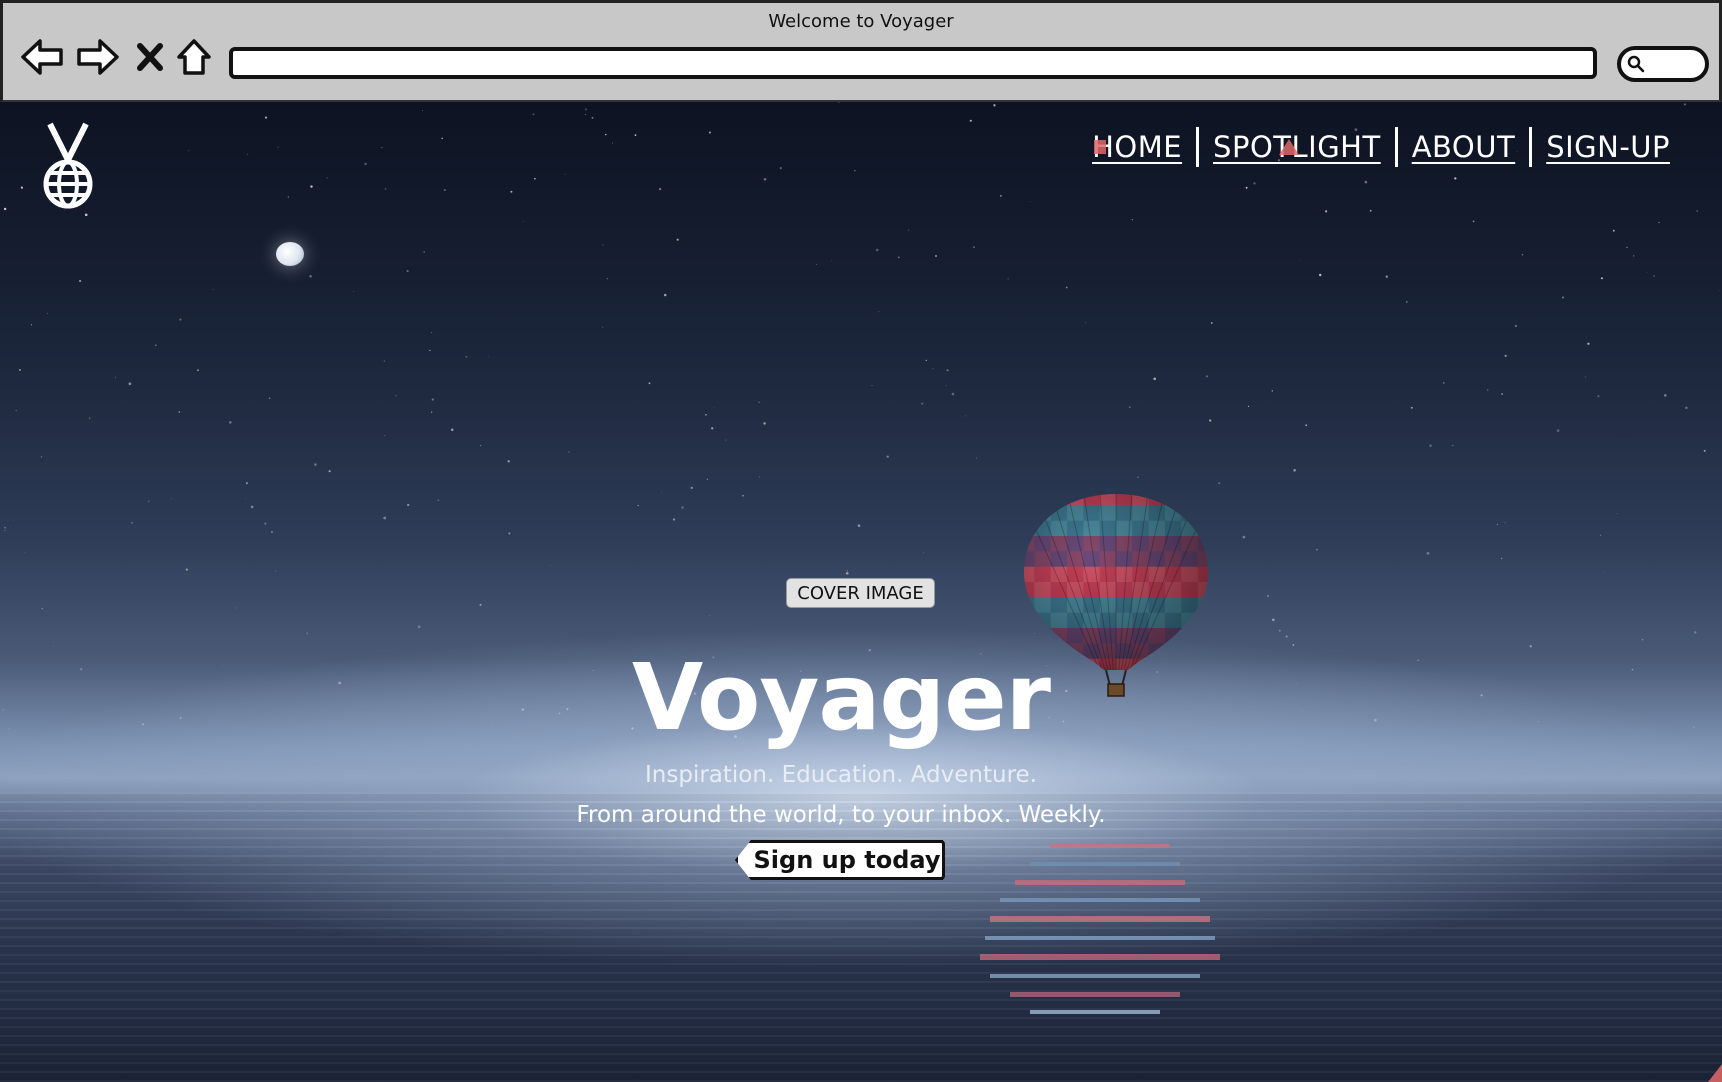 The height and width of the screenshot is (1082, 1722). I want to click on forward-button, so click(98, 57).